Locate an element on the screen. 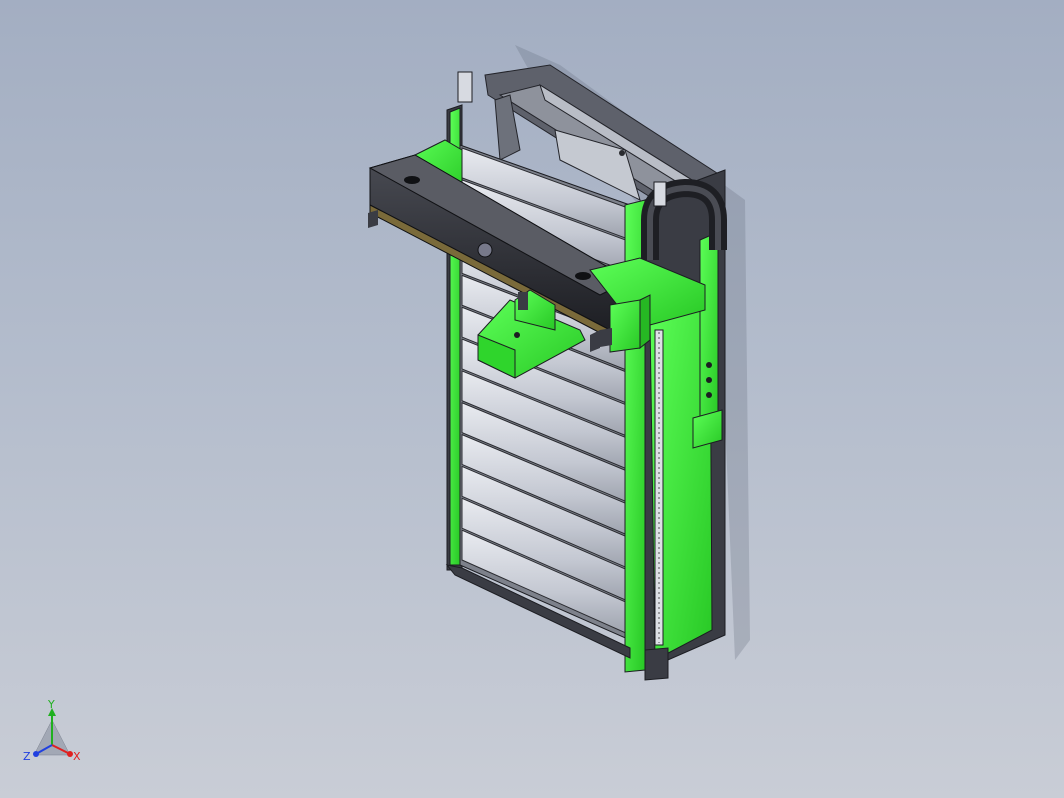 This screenshot has height=798, width=1064. y-axis-label: Y is located at coordinates (51, 705).